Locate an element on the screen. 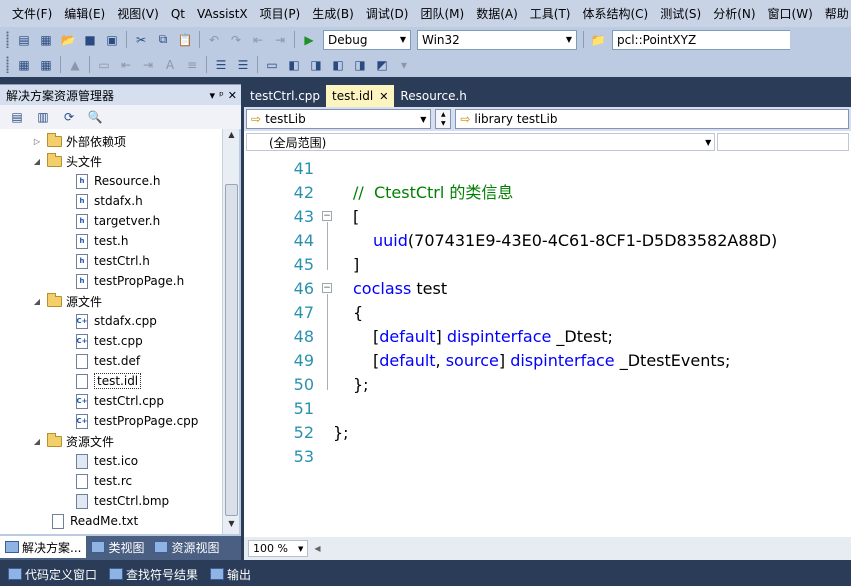  add-item-icon: ▦ is located at coordinates (46, 40).